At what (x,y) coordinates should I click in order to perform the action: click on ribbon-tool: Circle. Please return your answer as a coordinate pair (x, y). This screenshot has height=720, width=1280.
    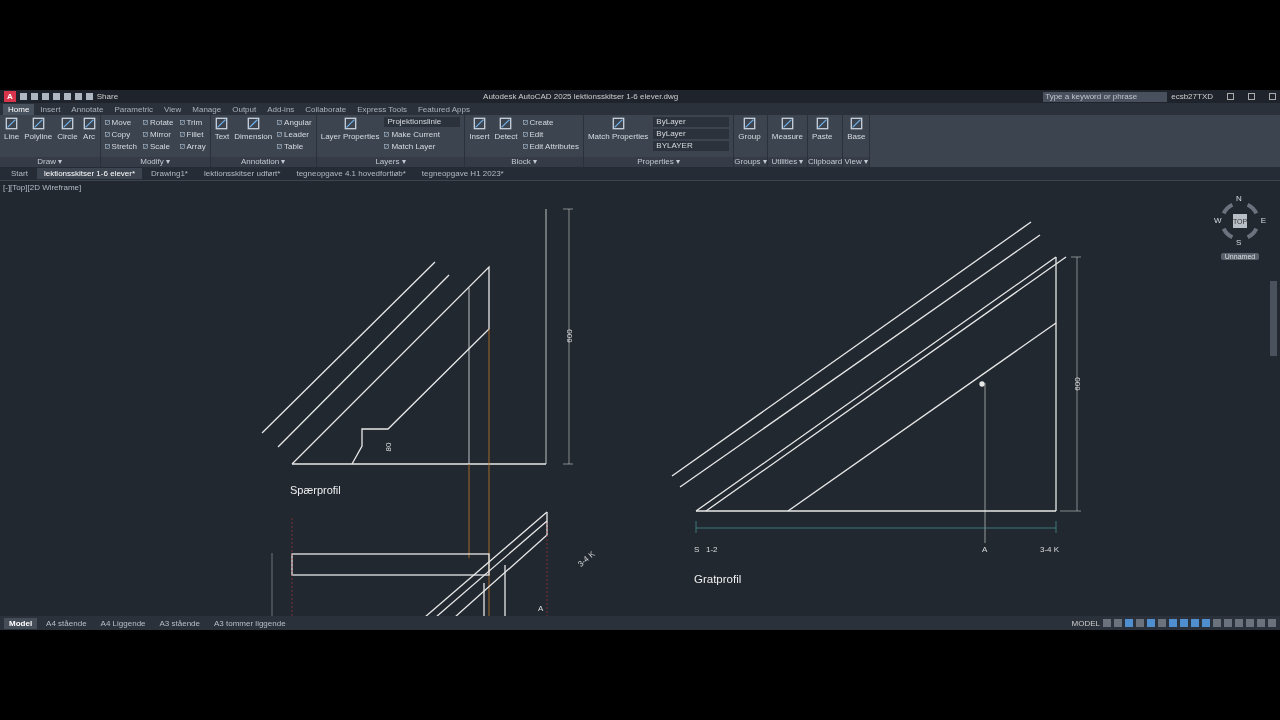
    Looking at the image, I should click on (67, 129).